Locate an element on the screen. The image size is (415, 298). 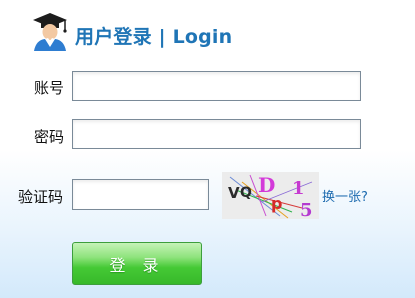
svg-text: 1 is located at coordinates (298, 188).